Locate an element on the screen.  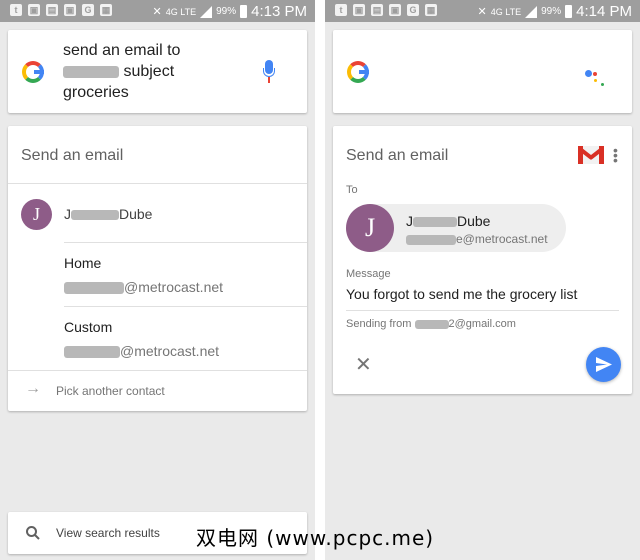
send-button is located at coordinates (603, 364).